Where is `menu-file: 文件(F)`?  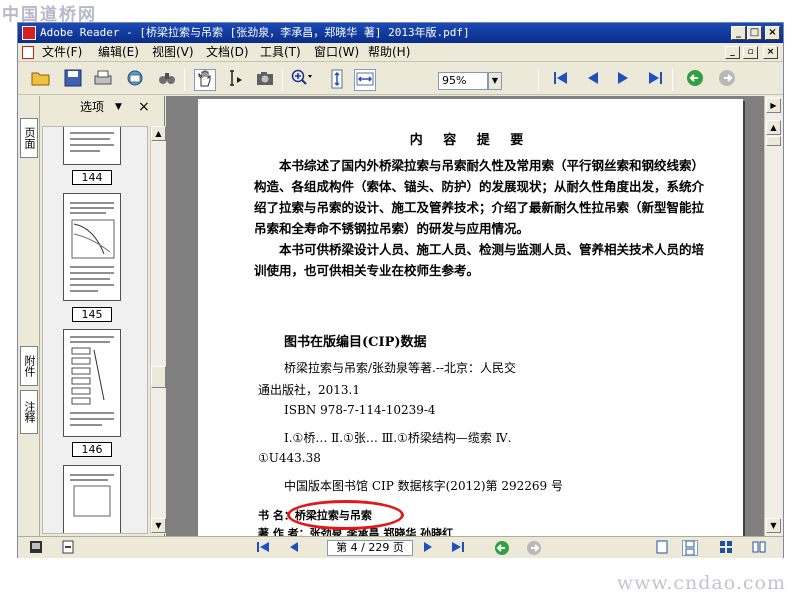 menu-file: 文件(F) is located at coordinates (62, 52).